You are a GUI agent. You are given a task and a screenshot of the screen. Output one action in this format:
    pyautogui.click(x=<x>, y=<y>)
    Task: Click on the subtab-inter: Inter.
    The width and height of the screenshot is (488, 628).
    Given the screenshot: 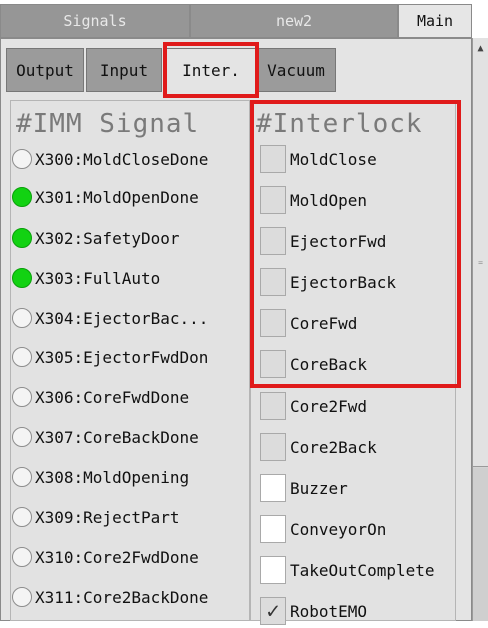 What is the action you would take?
    pyautogui.click(x=211, y=70)
    